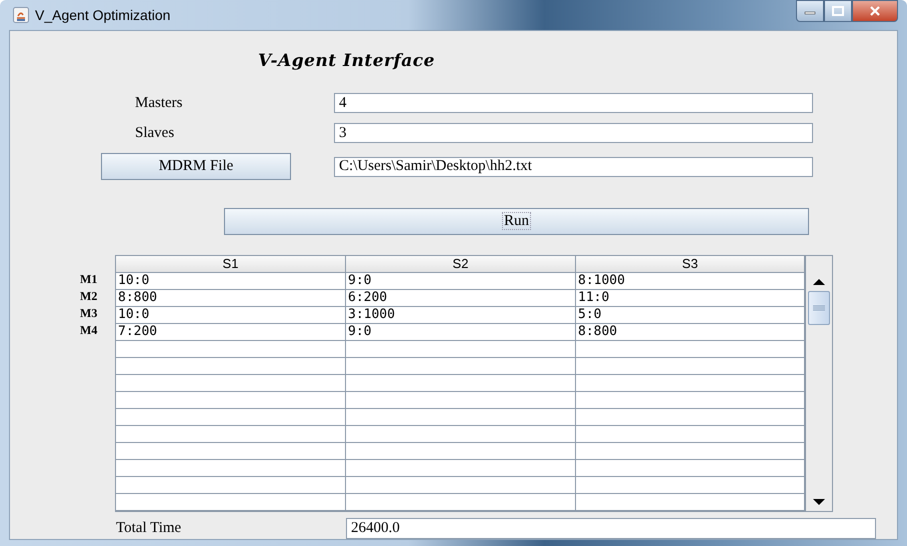 The image size is (907, 546). What do you see at coordinates (155, 133) in the screenshot?
I see `field-label: Slaves` at bounding box center [155, 133].